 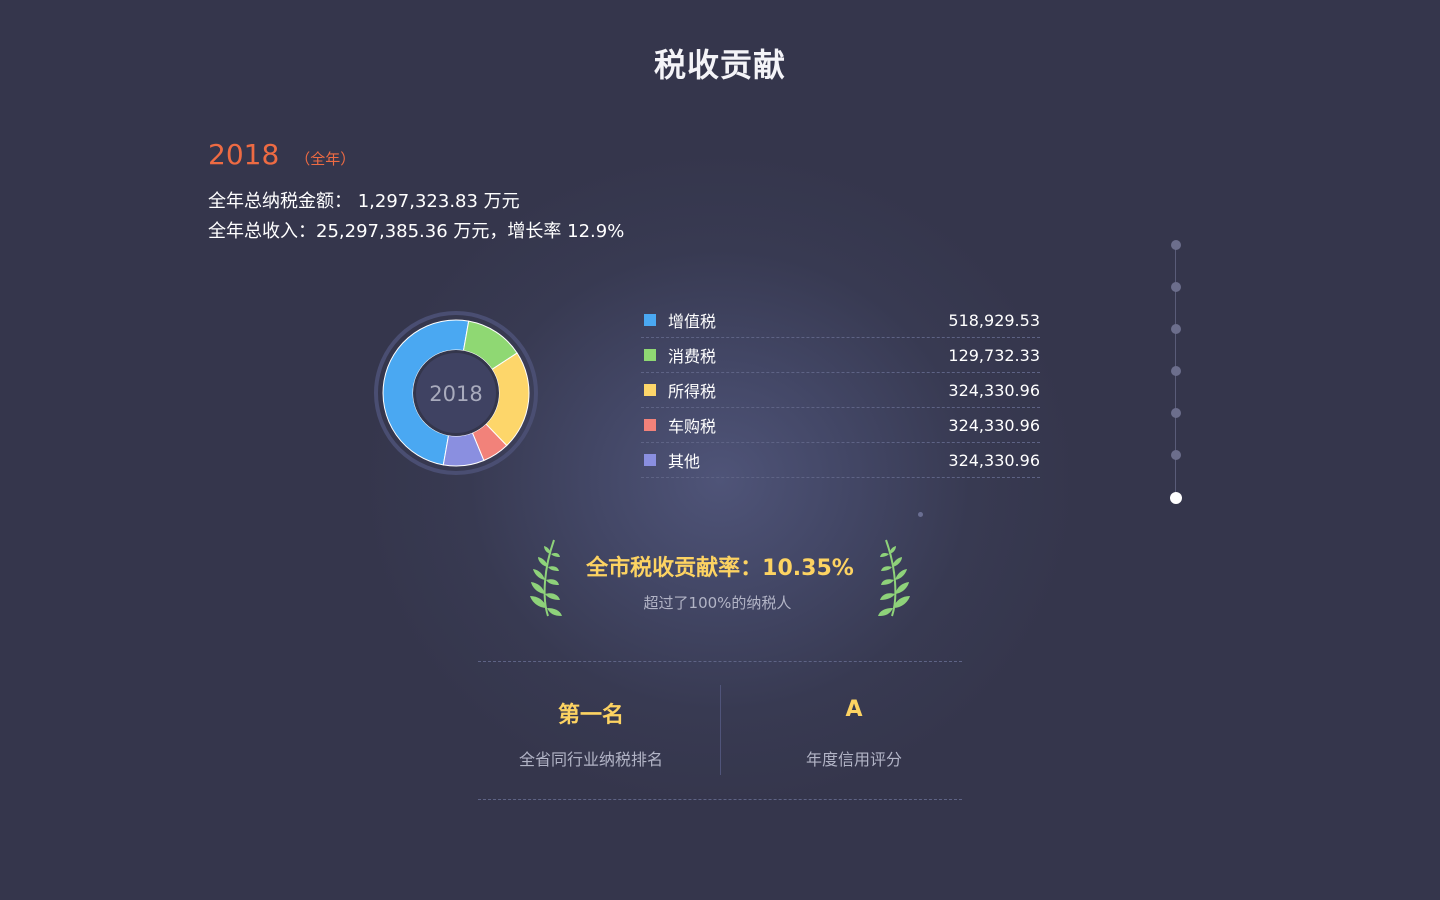 I want to click on total-income-line: 全年总收入：25,297,385.36 万元，增长率 12.9%, so click(x=416, y=231).